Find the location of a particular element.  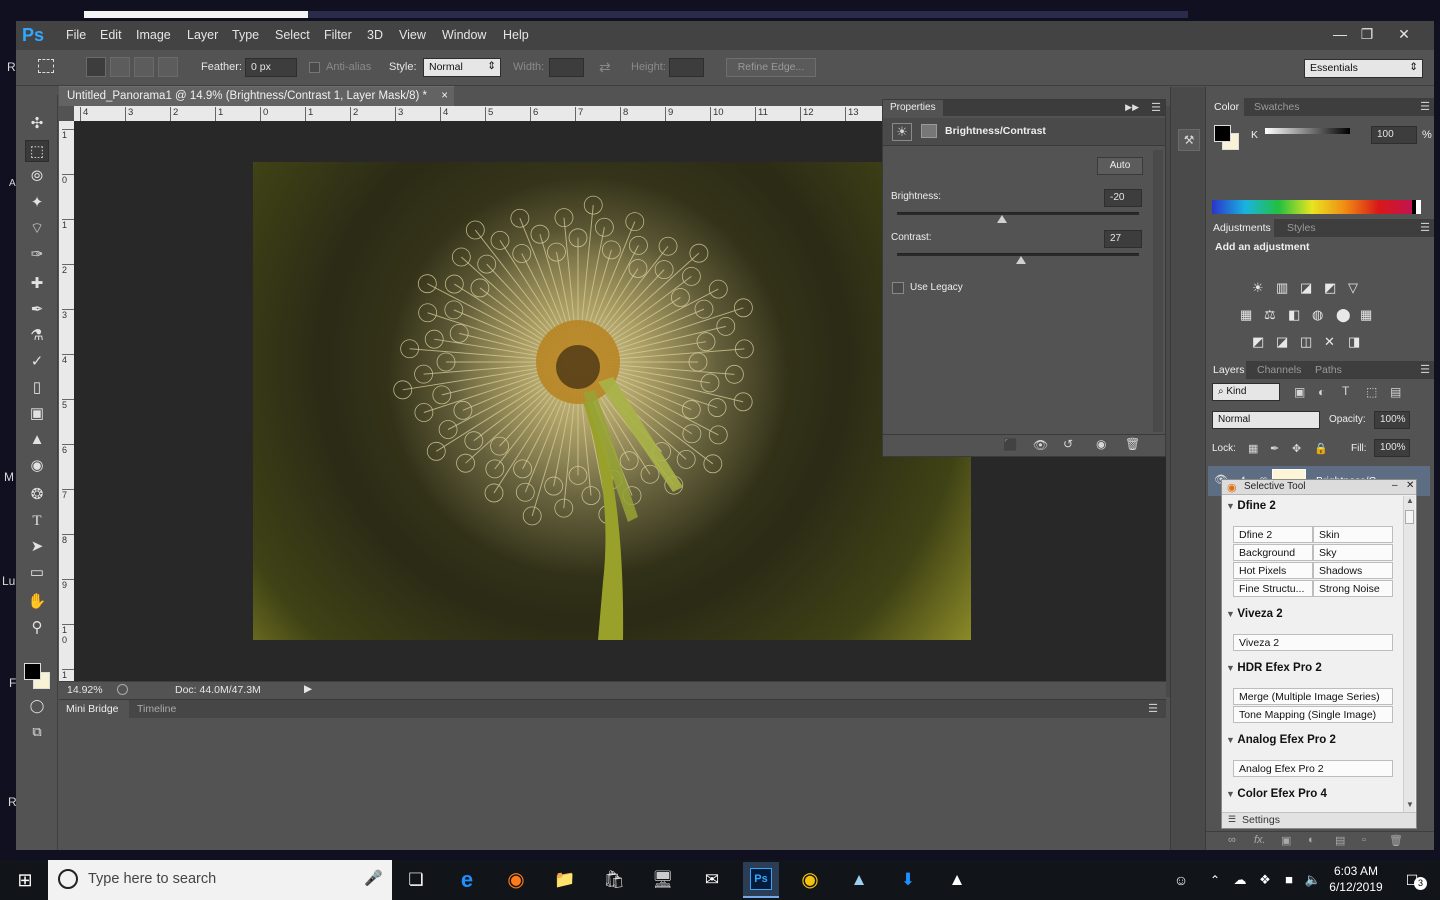

lasso-tool-icon: ⦾ is located at coordinates (37, 177).